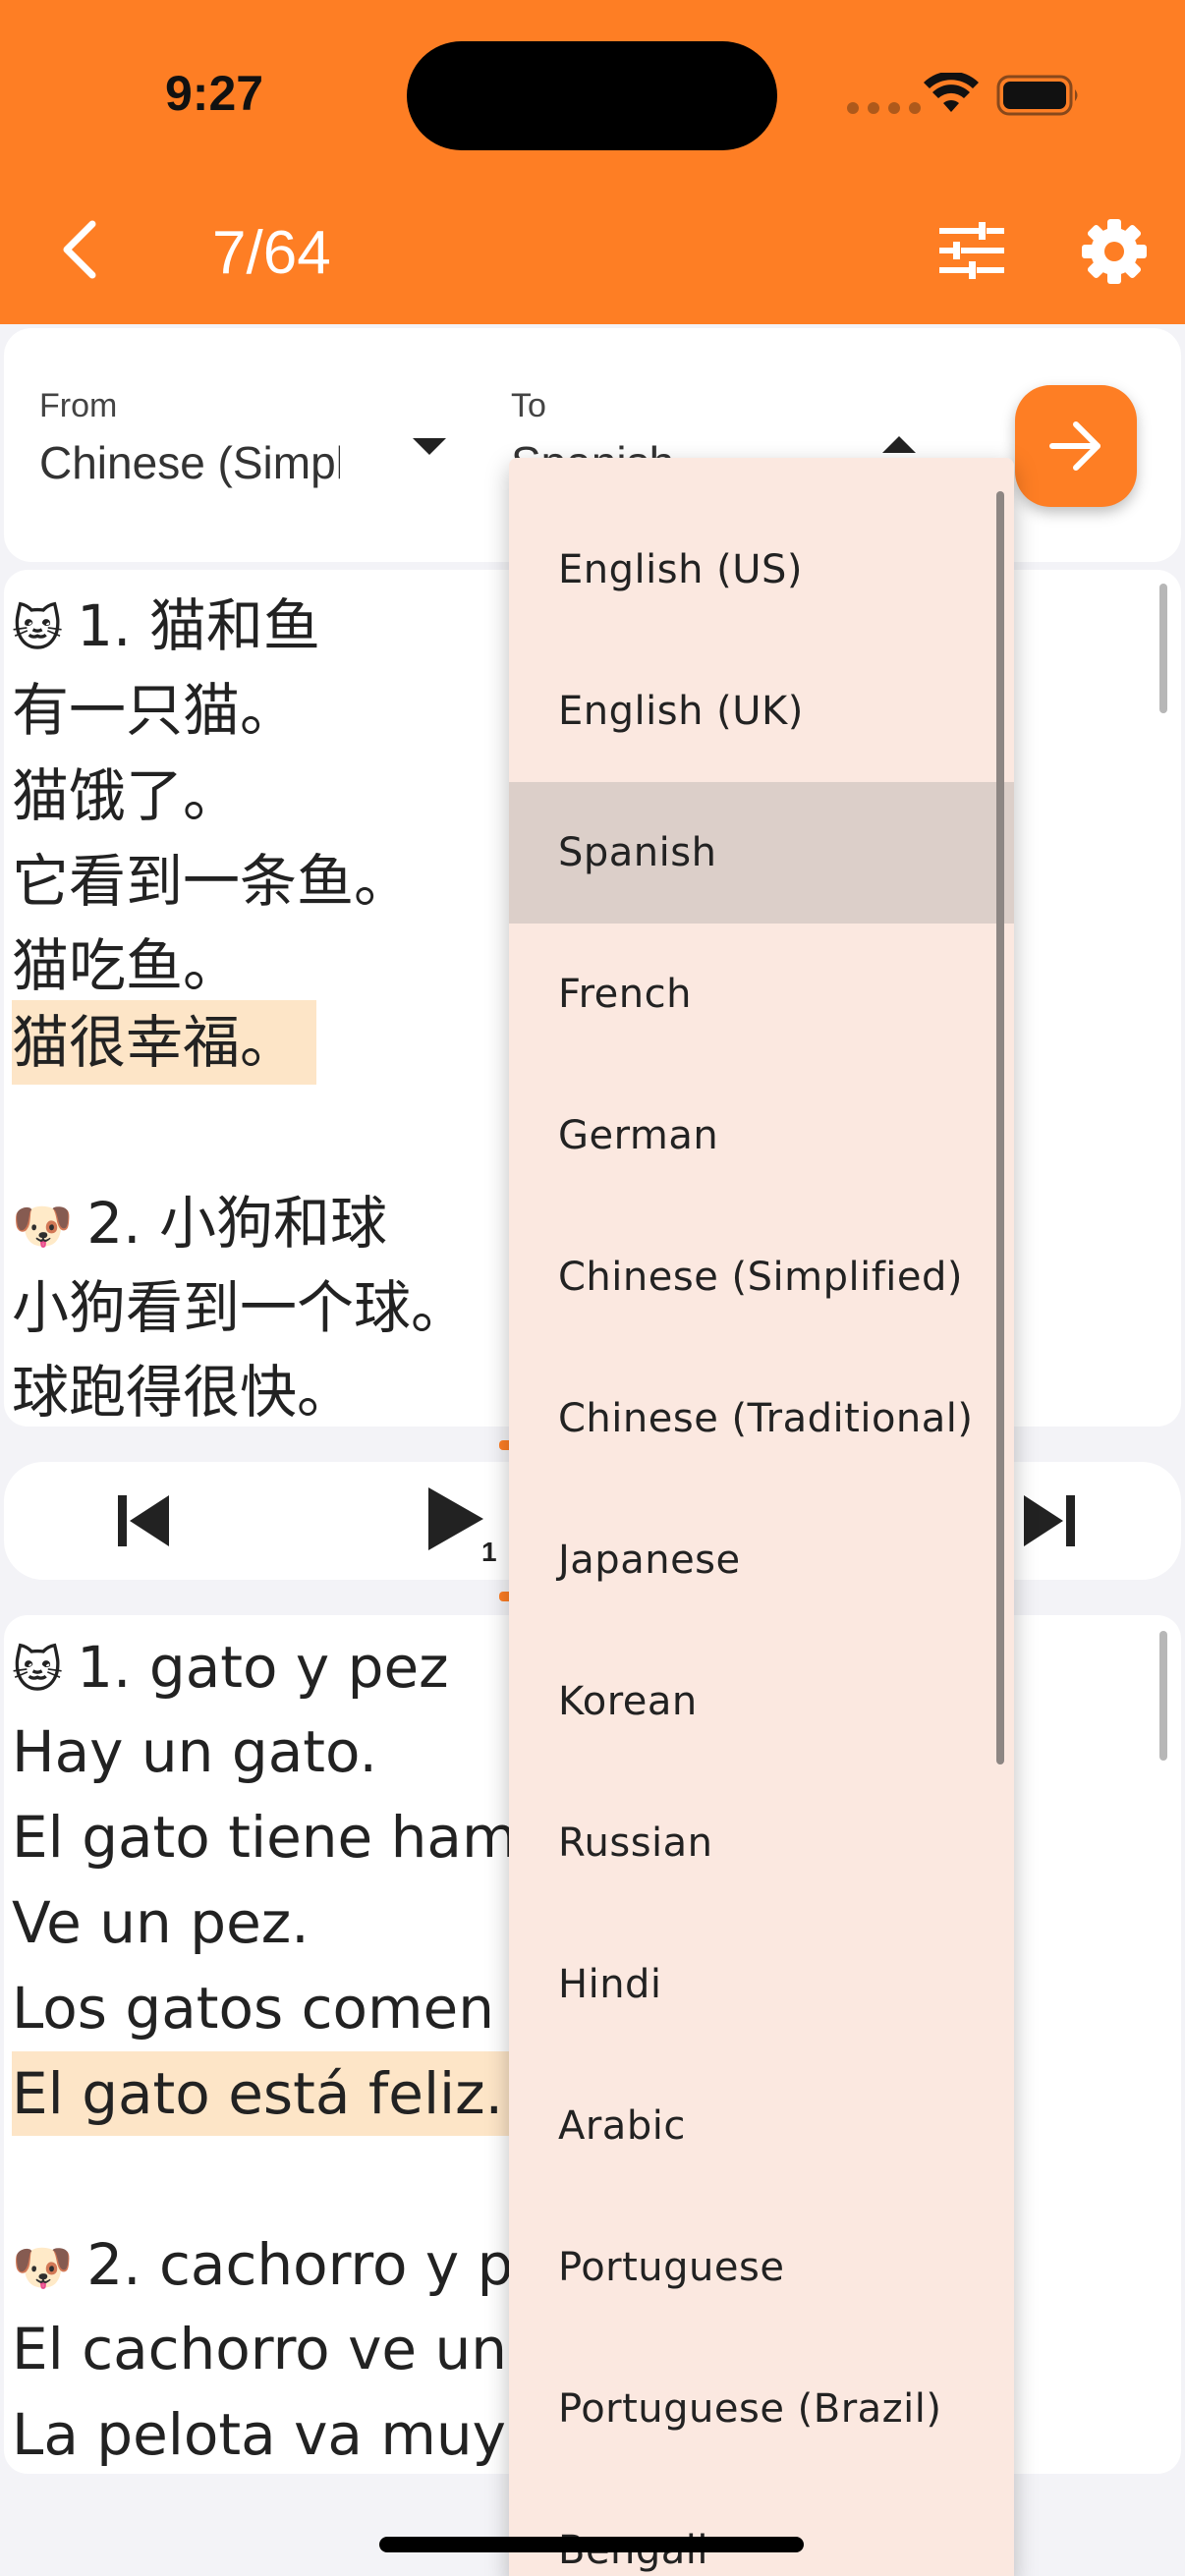 Image resolution: width=1185 pixels, height=2576 pixels. Describe the element at coordinates (259, 2434) in the screenshot. I see `text-line: La pelota va muy` at that location.